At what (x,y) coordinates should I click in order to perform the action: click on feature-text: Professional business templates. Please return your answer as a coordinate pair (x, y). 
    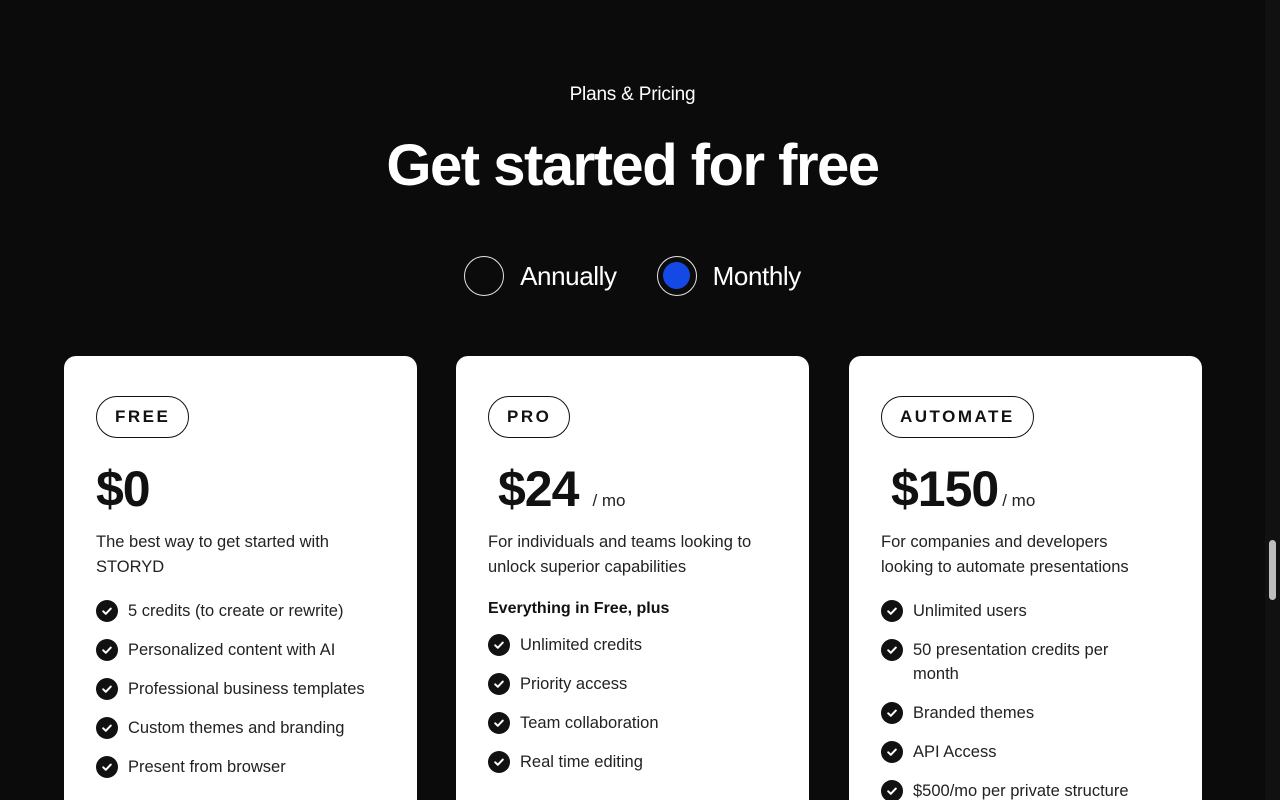
    Looking at the image, I should click on (246, 689).